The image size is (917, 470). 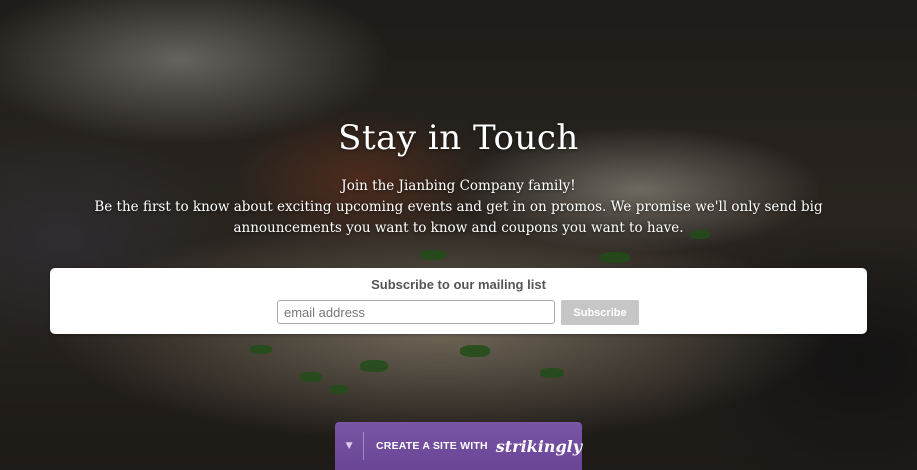 I want to click on mailing-list-signup-box: Subscribe to our mailing list Subscribe, so click(x=458, y=301).